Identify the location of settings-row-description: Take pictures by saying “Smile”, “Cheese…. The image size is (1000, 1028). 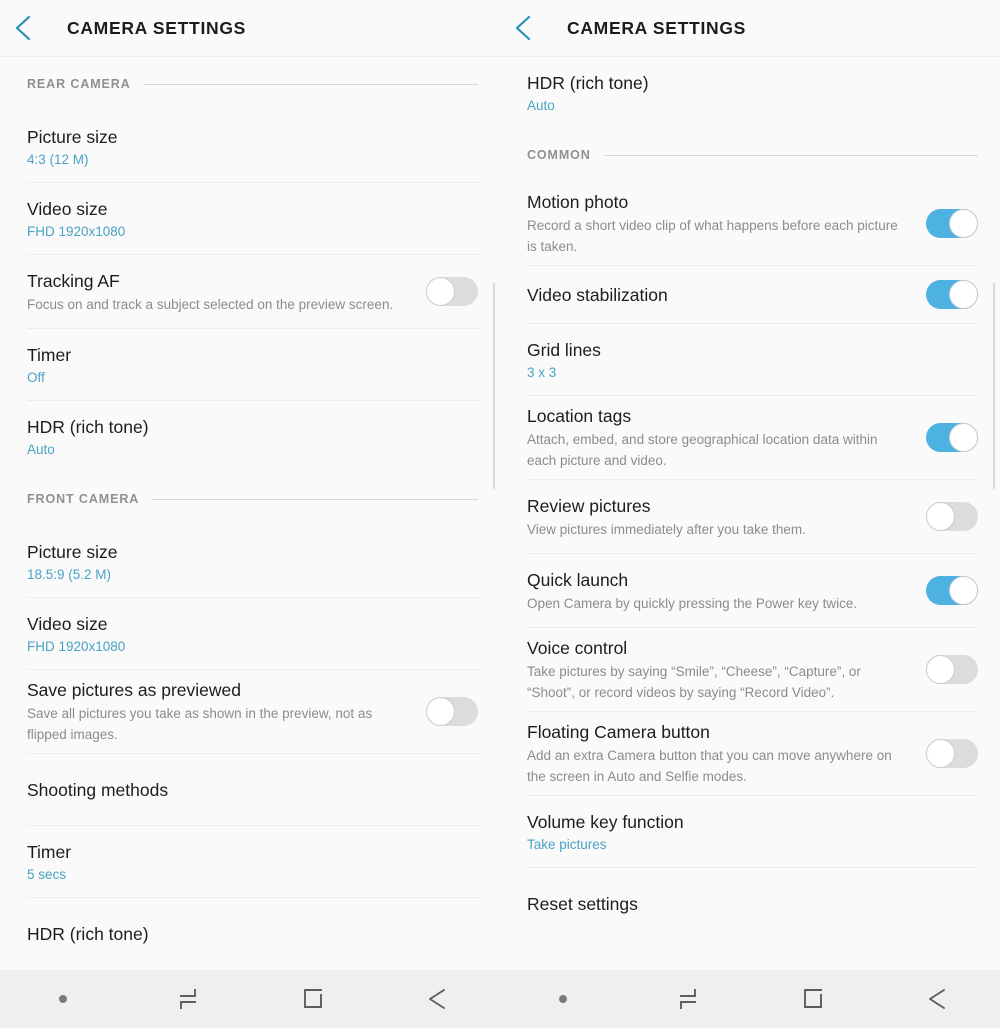
(694, 682).